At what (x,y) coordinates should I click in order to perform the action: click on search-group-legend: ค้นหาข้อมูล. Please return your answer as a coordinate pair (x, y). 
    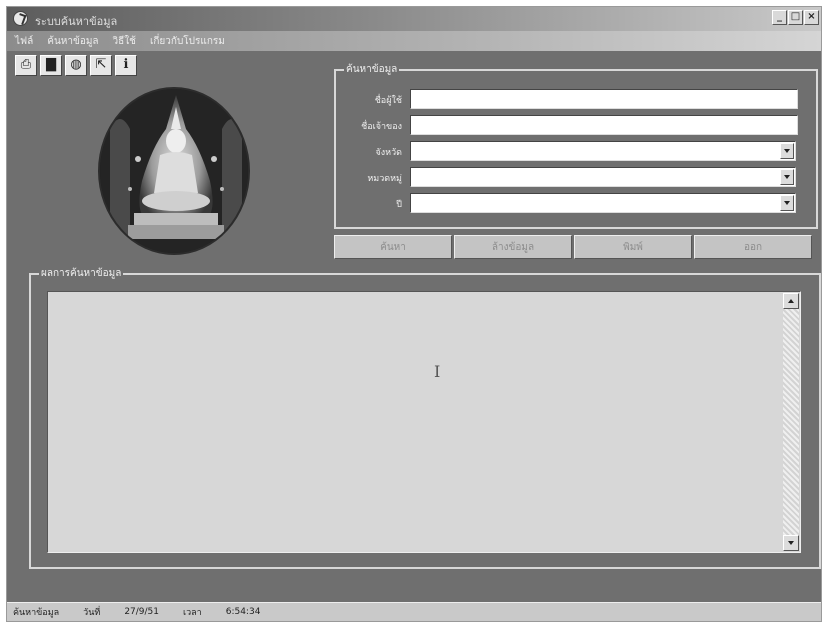
    Looking at the image, I should click on (372, 69).